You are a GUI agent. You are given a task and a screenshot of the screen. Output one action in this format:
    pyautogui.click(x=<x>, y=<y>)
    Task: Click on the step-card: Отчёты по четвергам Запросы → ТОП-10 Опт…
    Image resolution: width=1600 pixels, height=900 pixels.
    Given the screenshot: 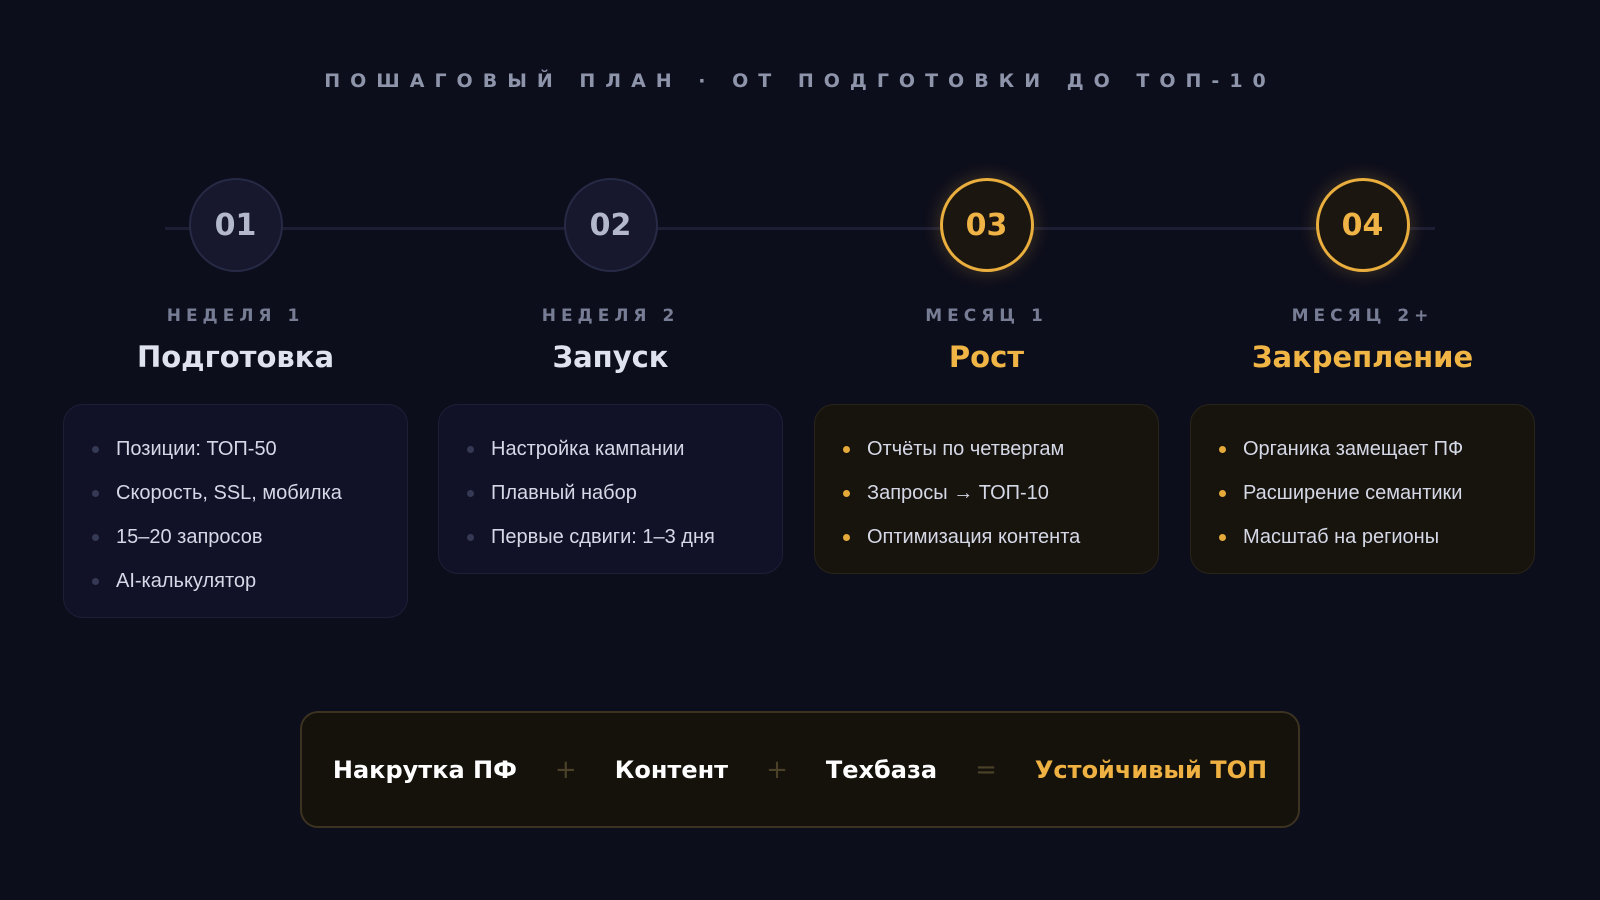 What is the action you would take?
    pyautogui.click(x=986, y=489)
    